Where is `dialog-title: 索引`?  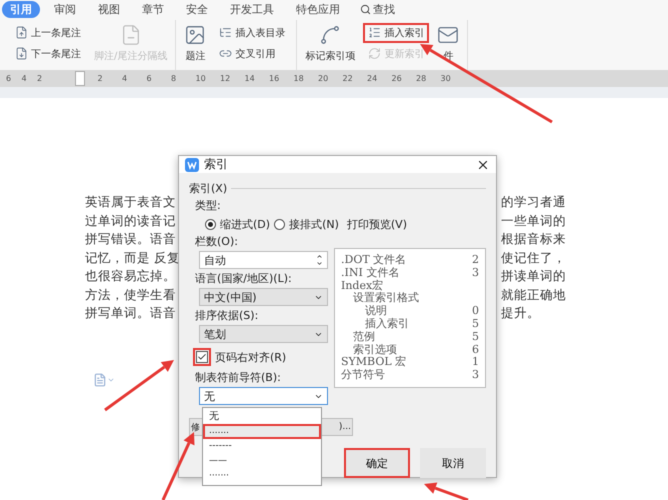
dialog-title: 索引 is located at coordinates (216, 164).